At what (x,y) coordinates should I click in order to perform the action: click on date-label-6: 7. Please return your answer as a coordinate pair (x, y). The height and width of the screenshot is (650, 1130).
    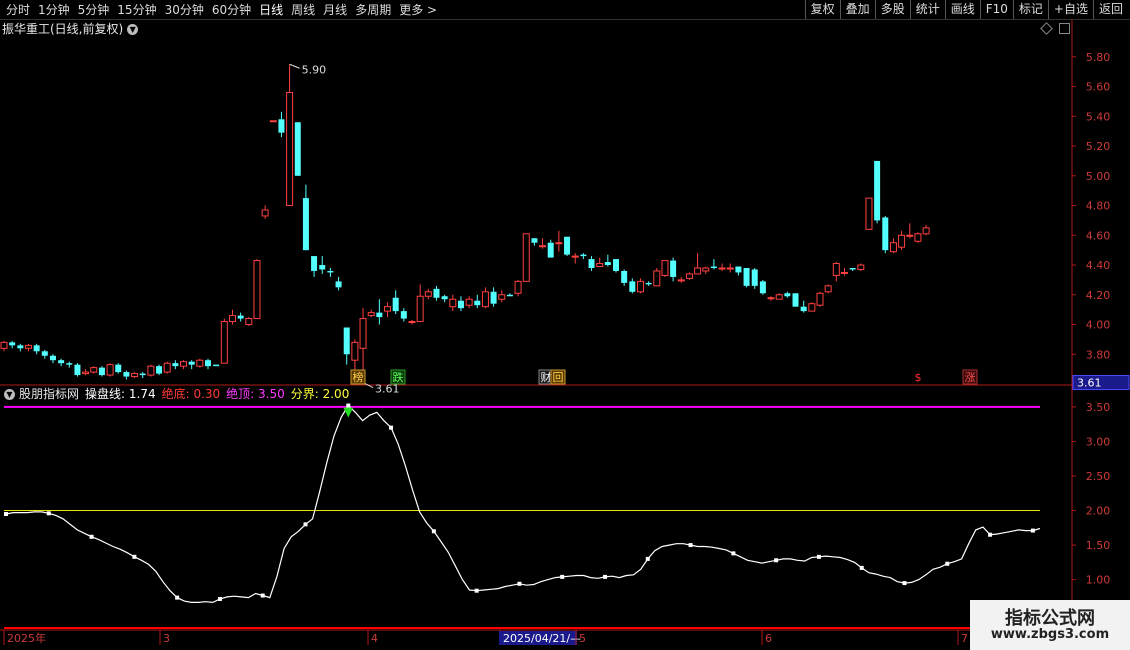
    Looking at the image, I should click on (964, 638).